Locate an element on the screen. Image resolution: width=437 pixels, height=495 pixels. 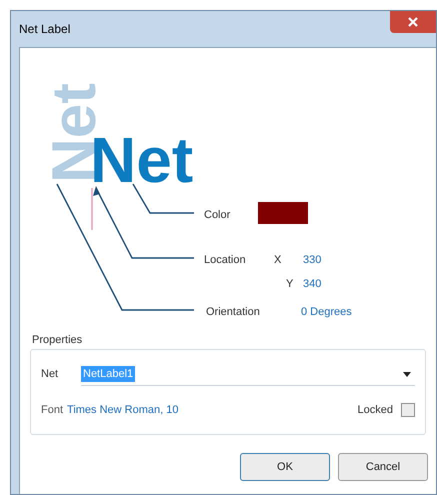
font-label: Font is located at coordinates (52, 410).